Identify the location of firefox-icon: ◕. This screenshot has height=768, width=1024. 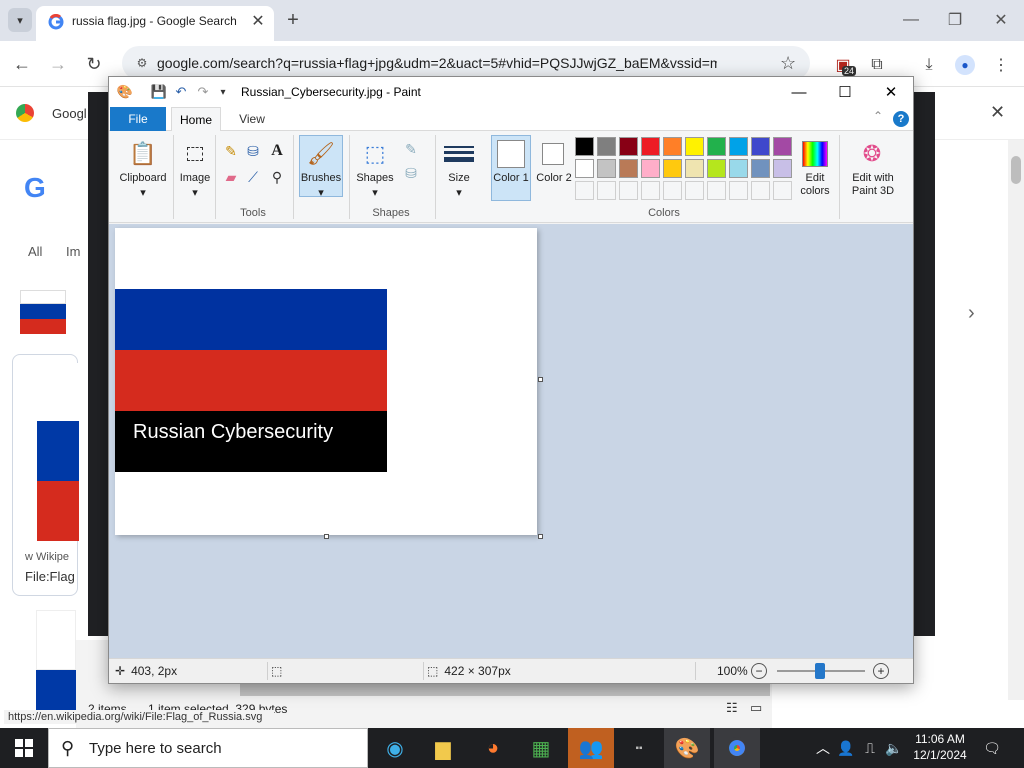
(493, 748).